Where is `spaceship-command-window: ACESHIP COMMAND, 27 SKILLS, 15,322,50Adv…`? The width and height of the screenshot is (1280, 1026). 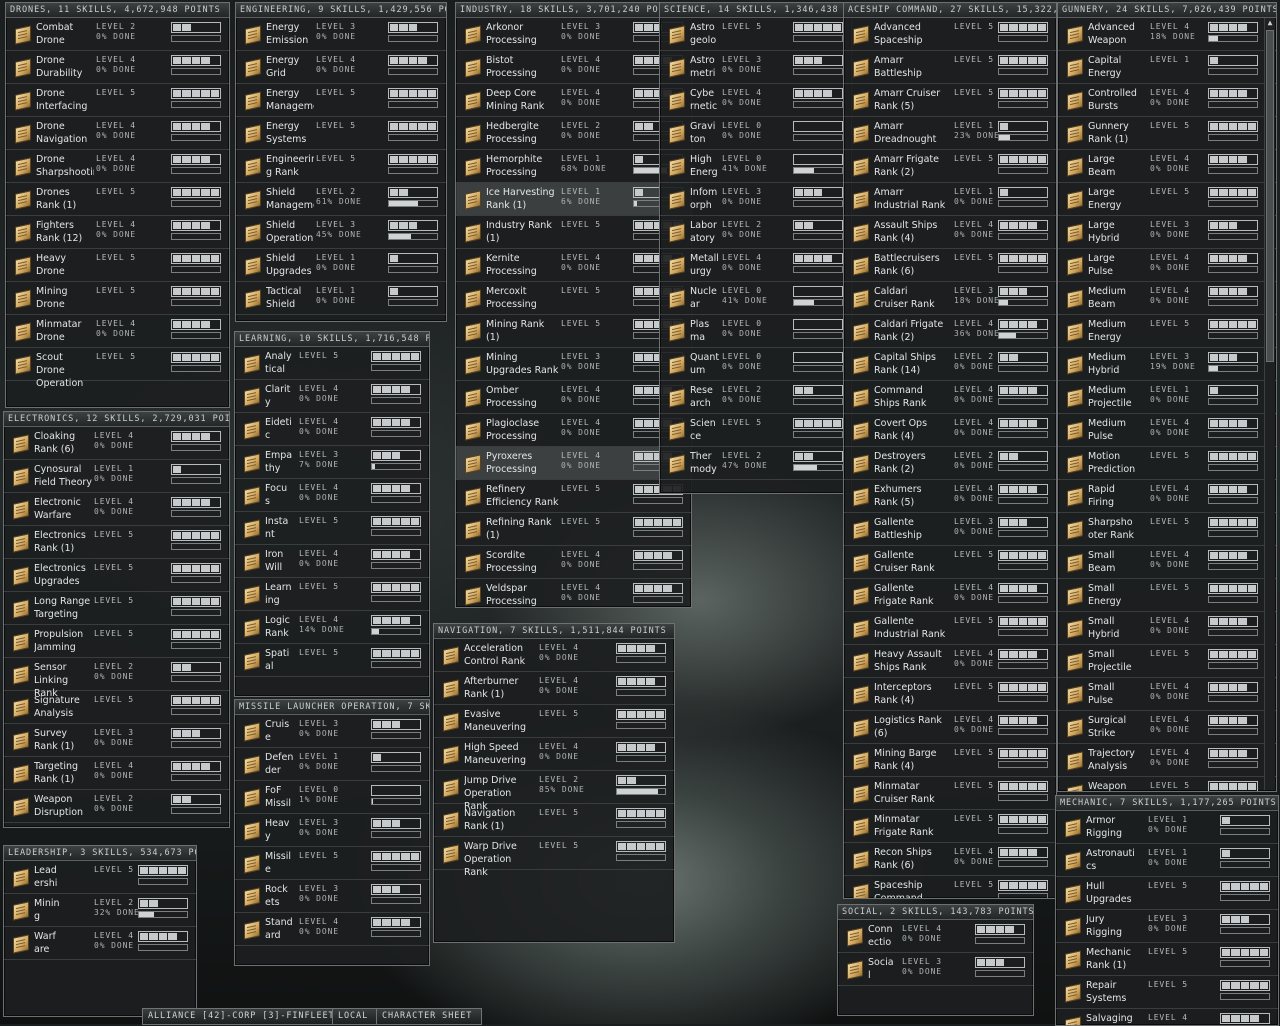
spaceship-command-window: ACESHIP COMMAND, 27 SKILLS, 15,322,50Adv… is located at coordinates (950, 450).